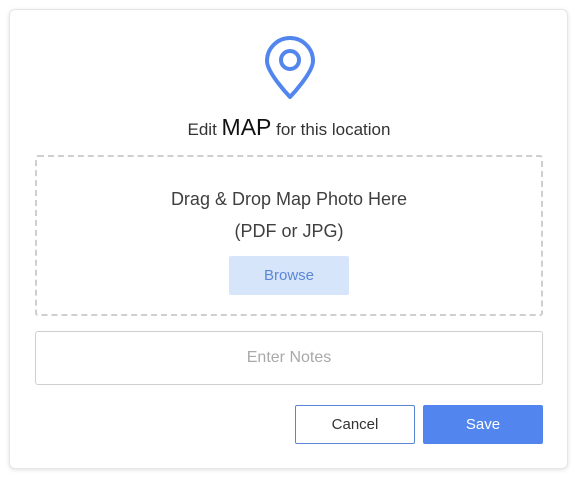  Describe the element at coordinates (290, 67) in the screenshot. I see `map-pin-icon` at that location.